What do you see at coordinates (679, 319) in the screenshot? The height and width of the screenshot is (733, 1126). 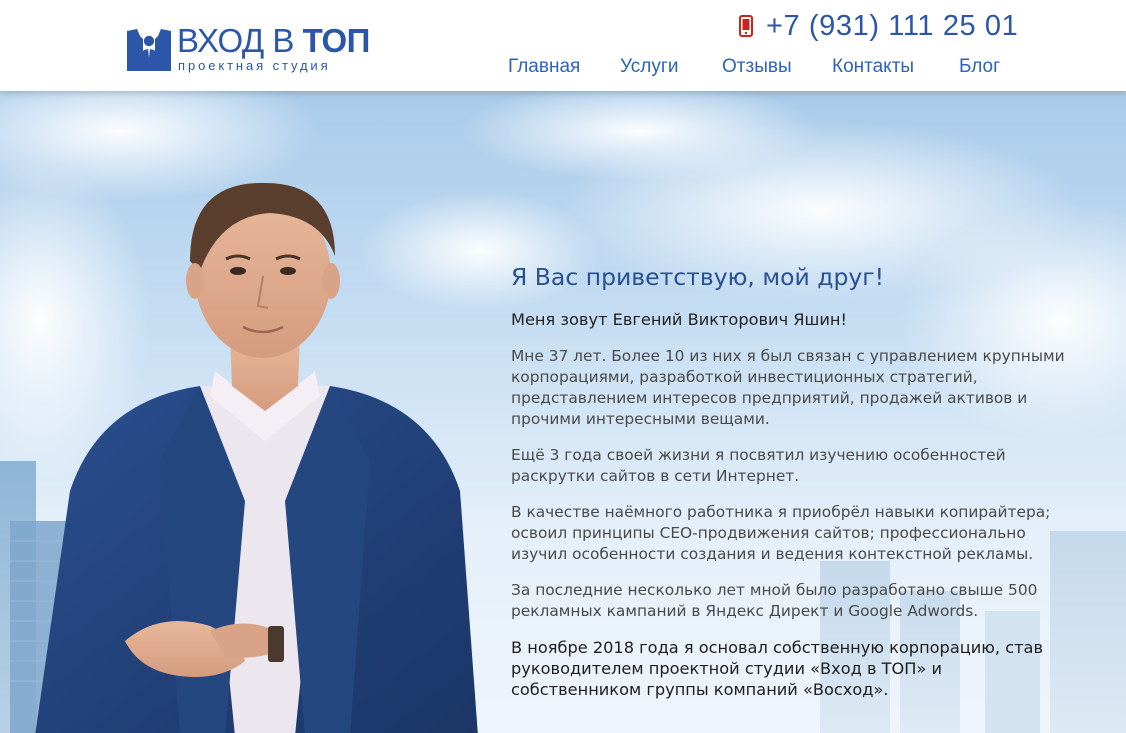 I see `intro-paragraph: Меня зовут Евгений Викторович Яшин!` at bounding box center [679, 319].